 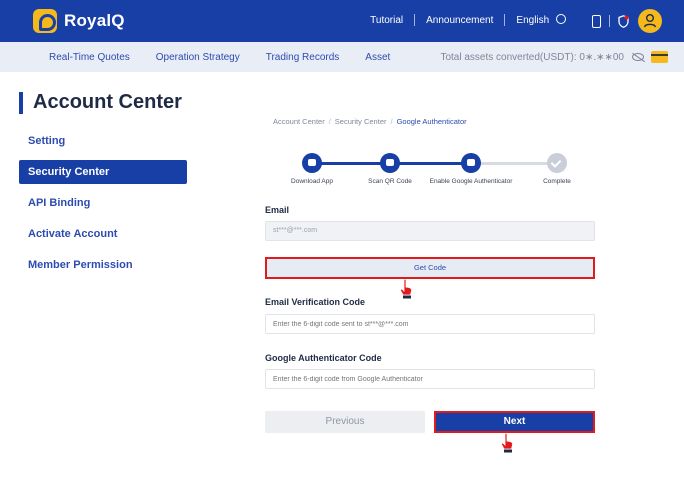 What do you see at coordinates (277, 210) in the screenshot?
I see `email-label: Email` at bounding box center [277, 210].